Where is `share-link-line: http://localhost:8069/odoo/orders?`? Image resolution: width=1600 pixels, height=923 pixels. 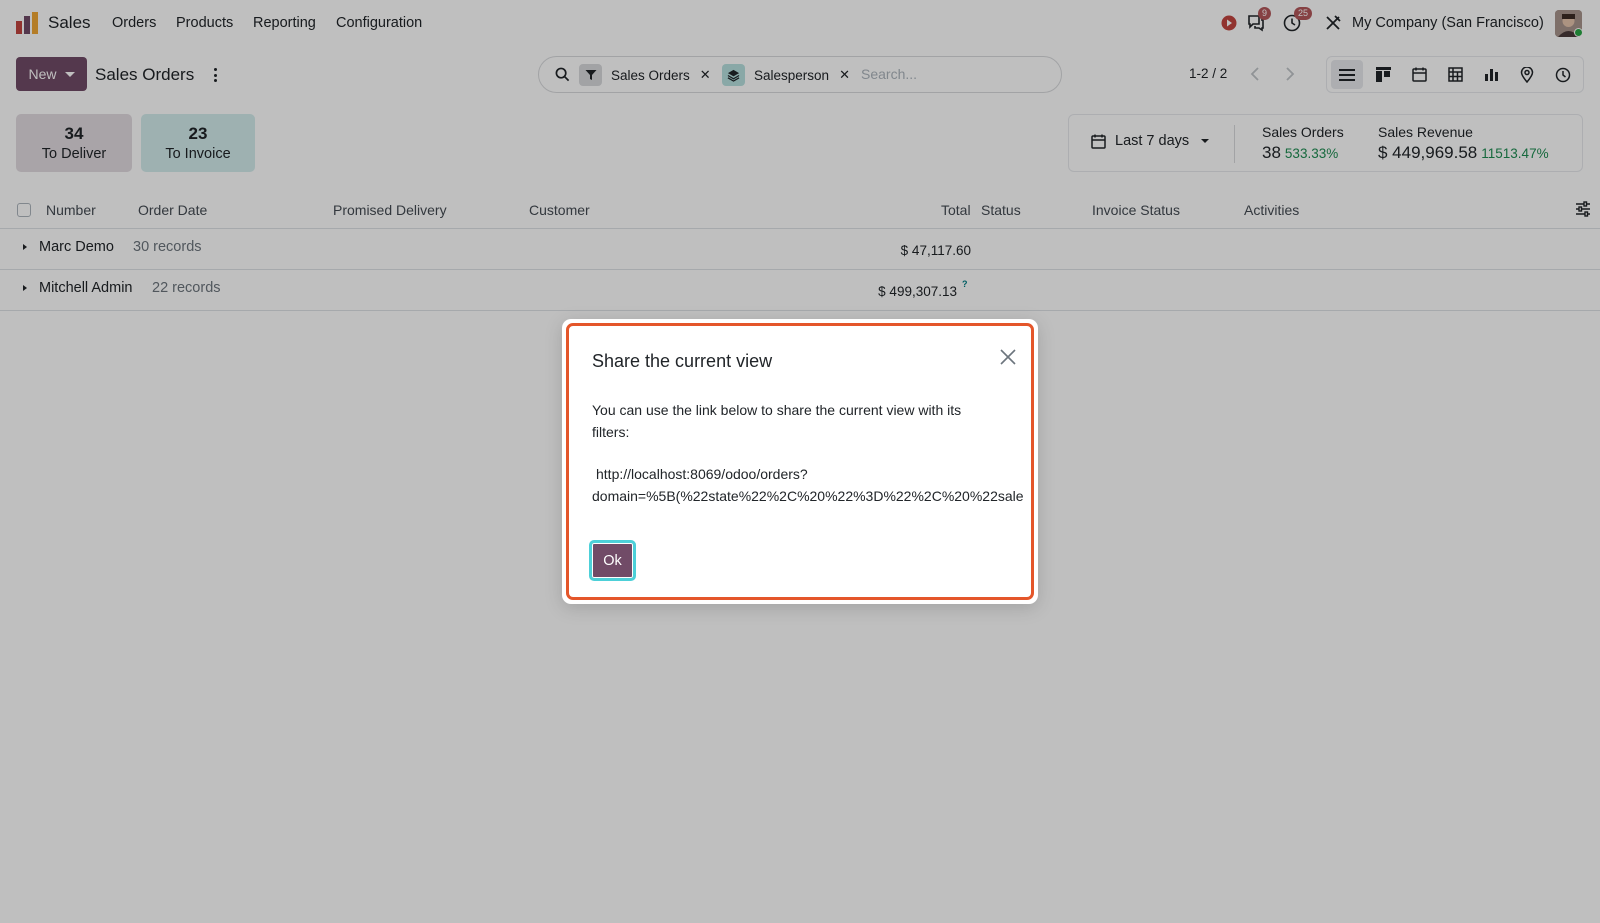
share-link-line: http://localhost:8069/odoo/orders? is located at coordinates (702, 474).